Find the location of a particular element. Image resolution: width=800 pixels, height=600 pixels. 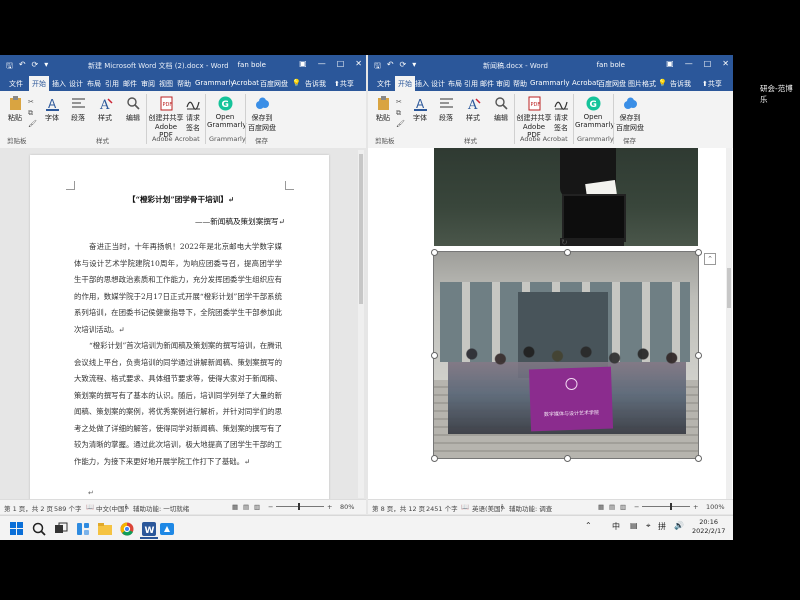

zoom-level: 100% is located at coordinates (715, 507).